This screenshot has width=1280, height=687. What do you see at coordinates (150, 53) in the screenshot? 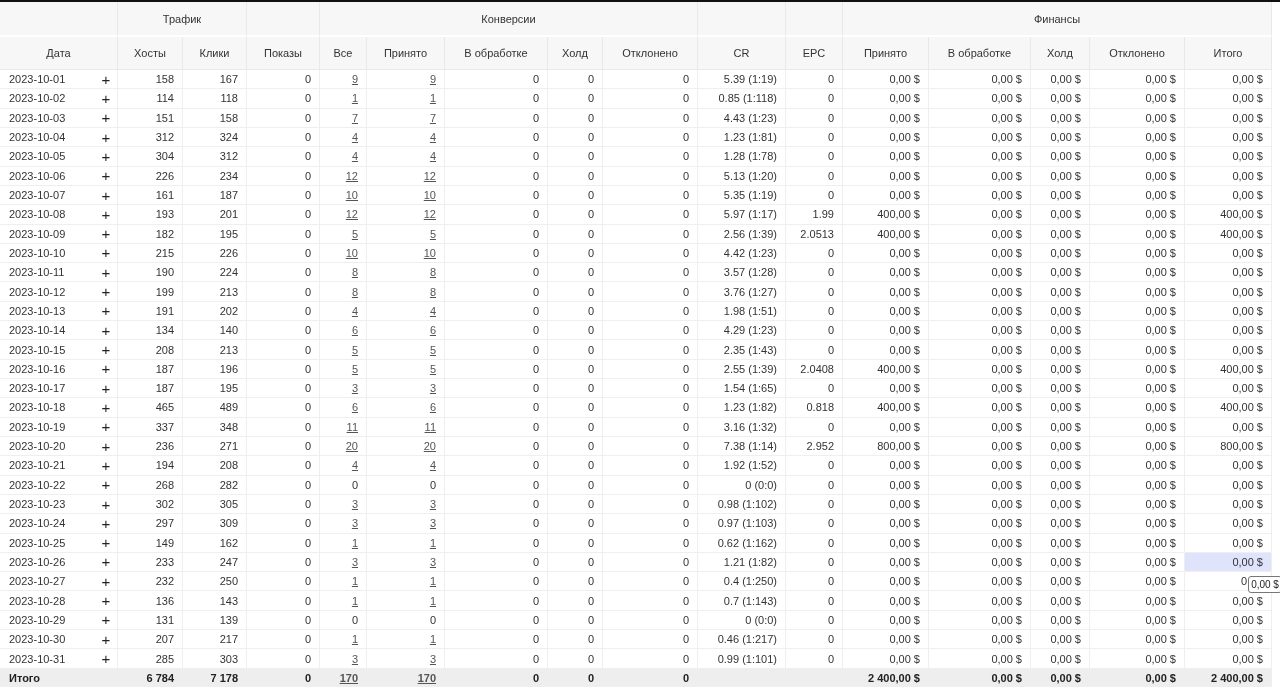
I see `column-header: Хосты` at bounding box center [150, 53].